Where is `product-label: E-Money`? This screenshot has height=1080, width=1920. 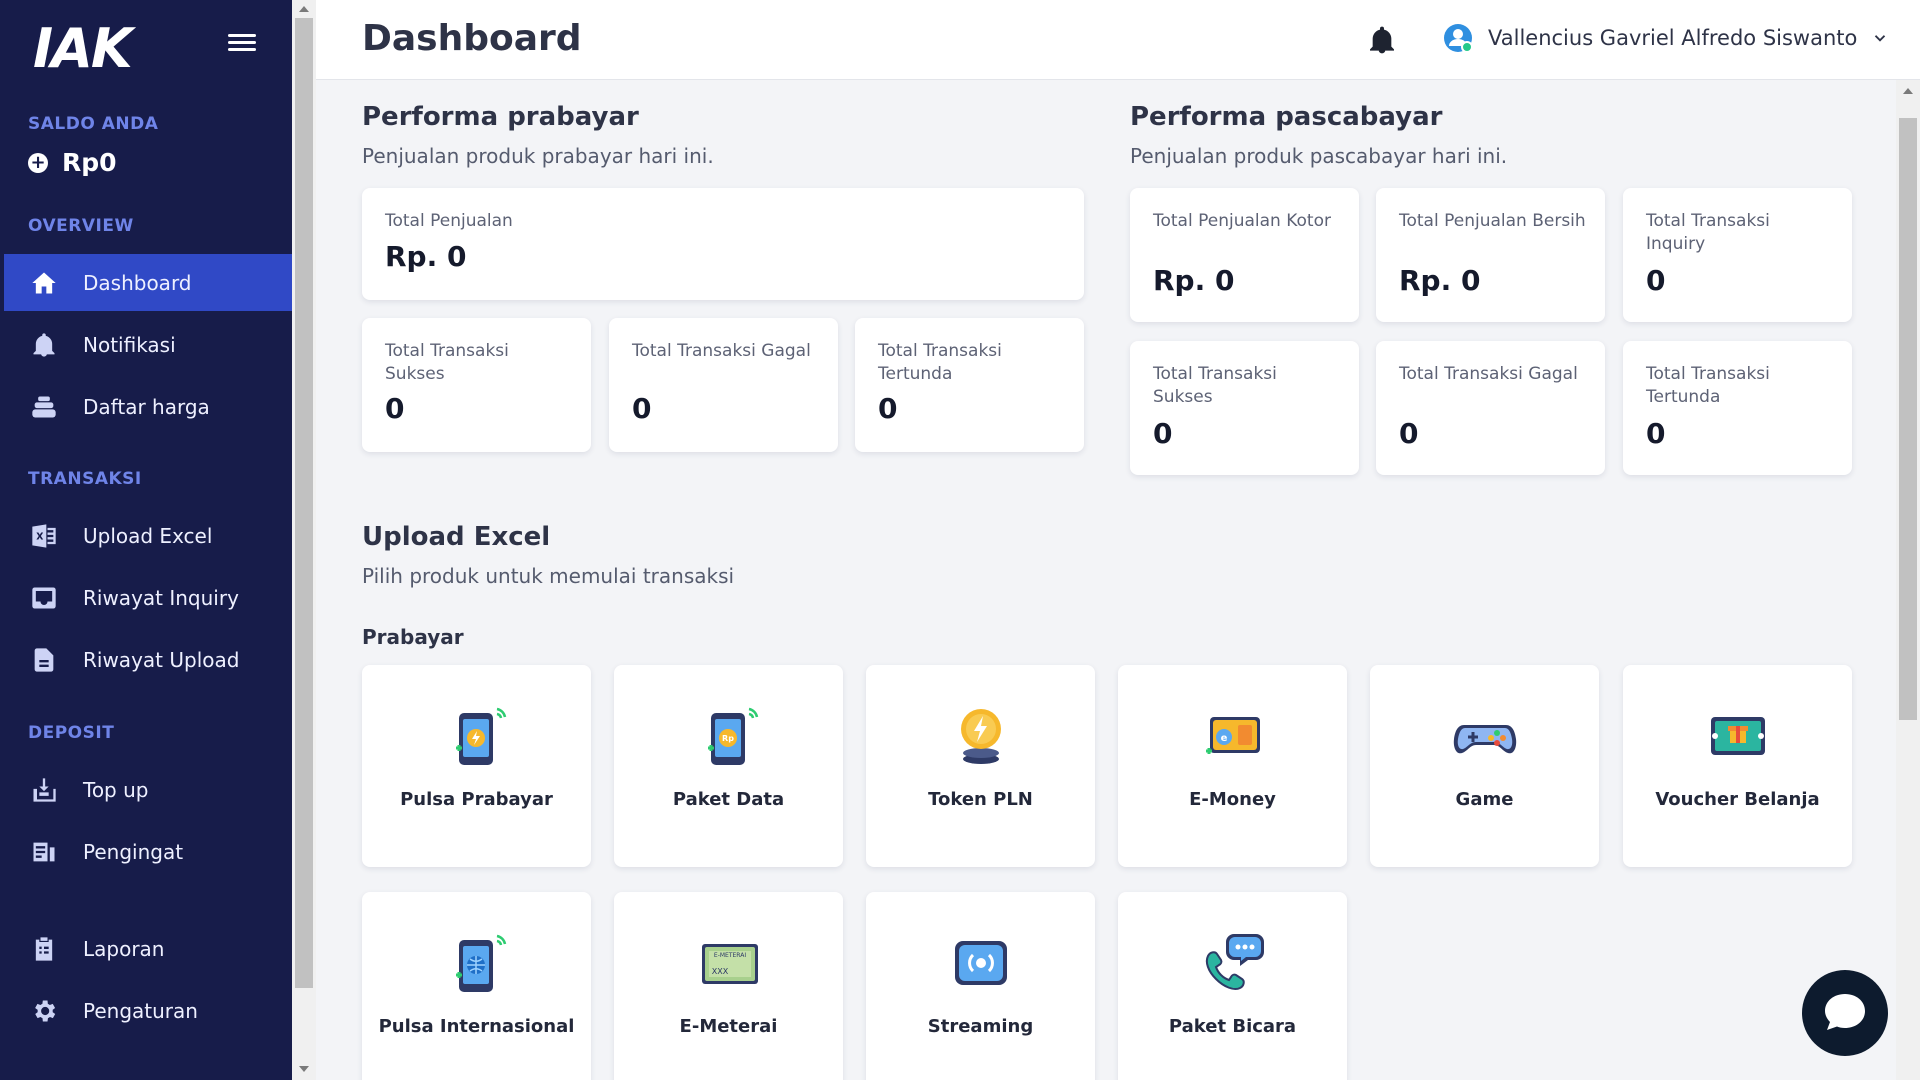 product-label: E-Money is located at coordinates (1232, 799).